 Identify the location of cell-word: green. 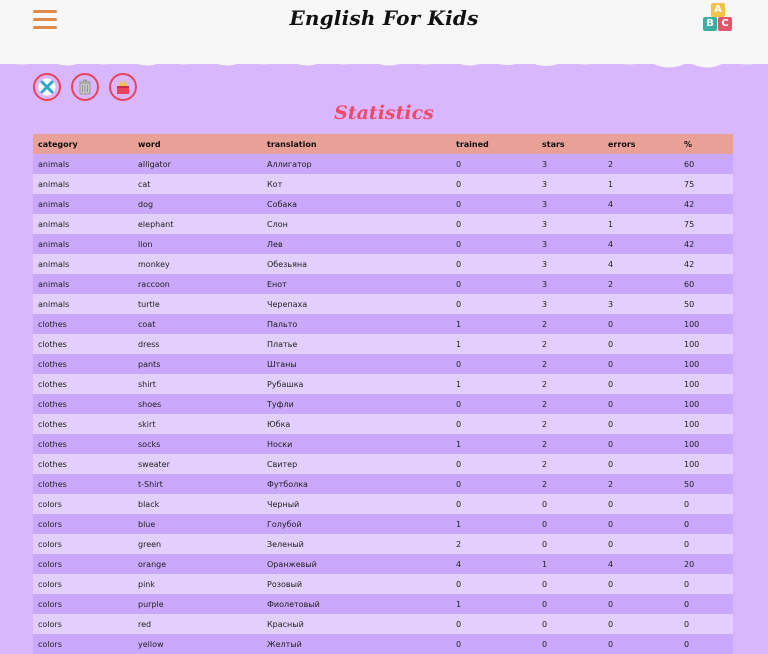
(197, 544).